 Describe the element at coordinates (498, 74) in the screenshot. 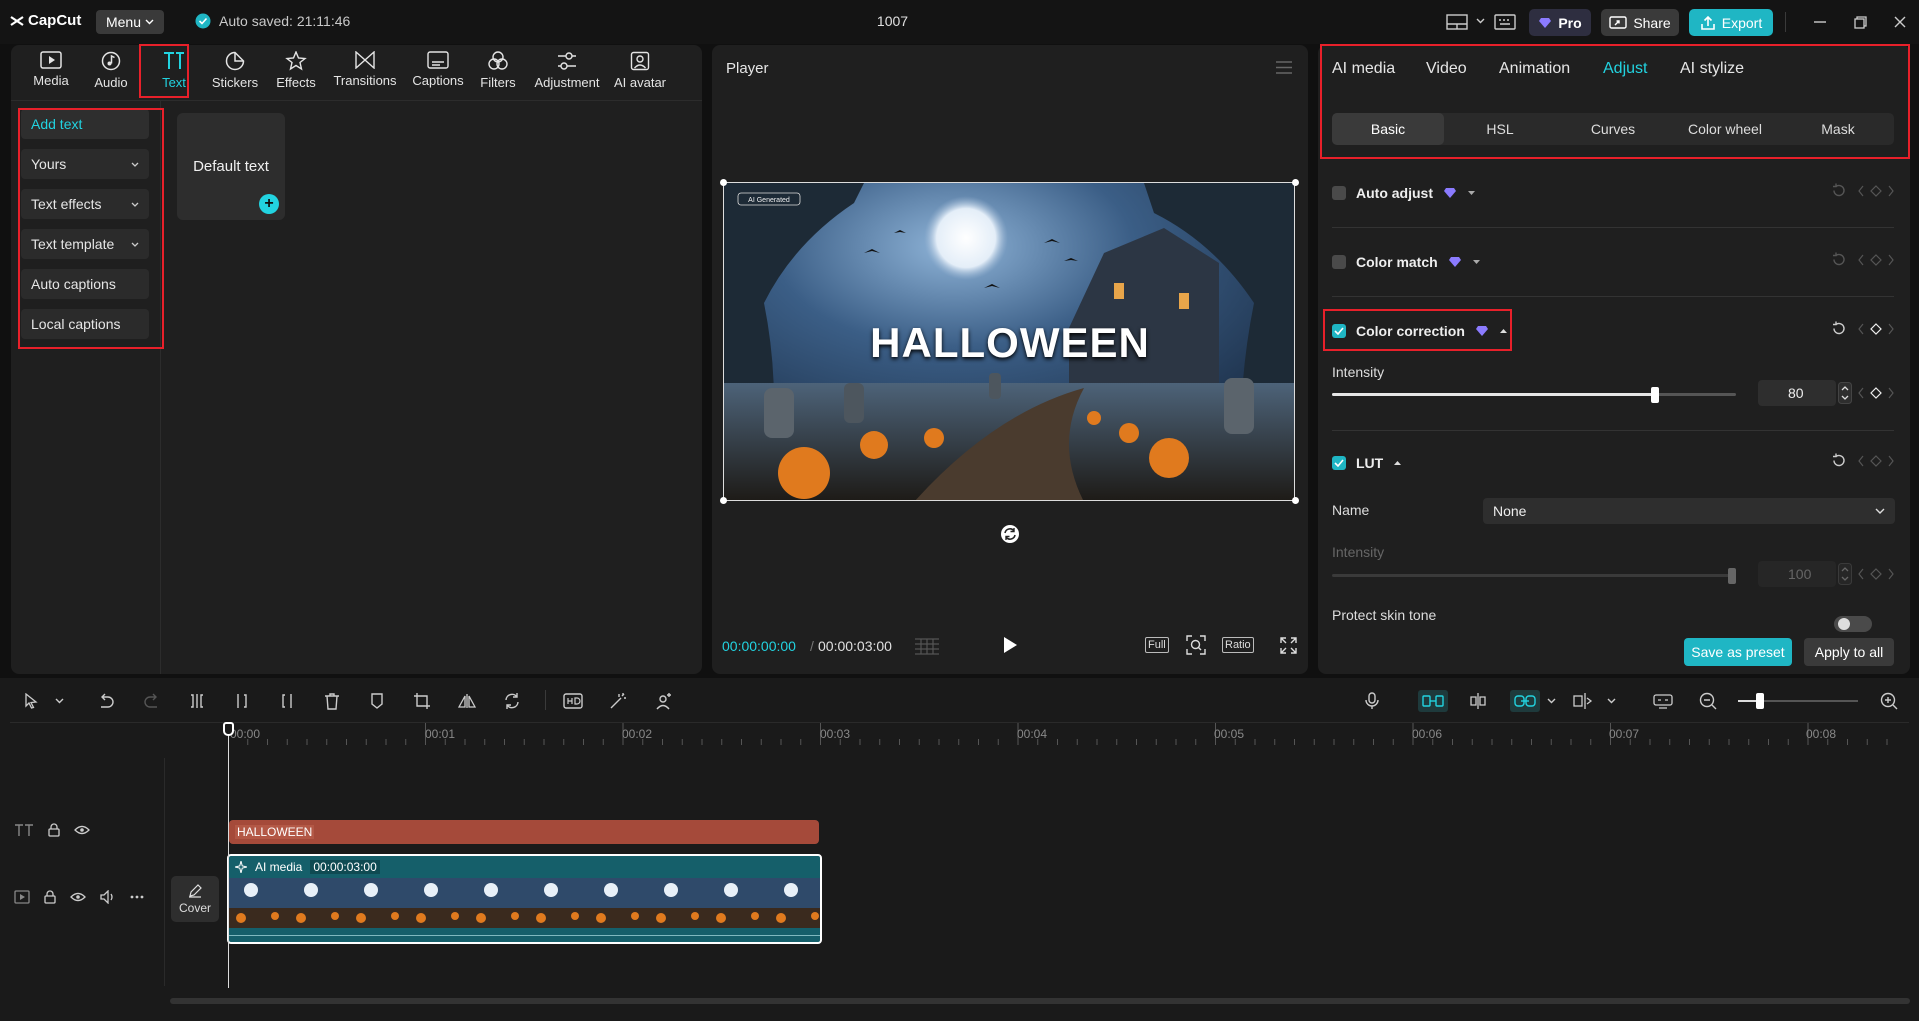

I see `tool-filters: Filters` at that location.